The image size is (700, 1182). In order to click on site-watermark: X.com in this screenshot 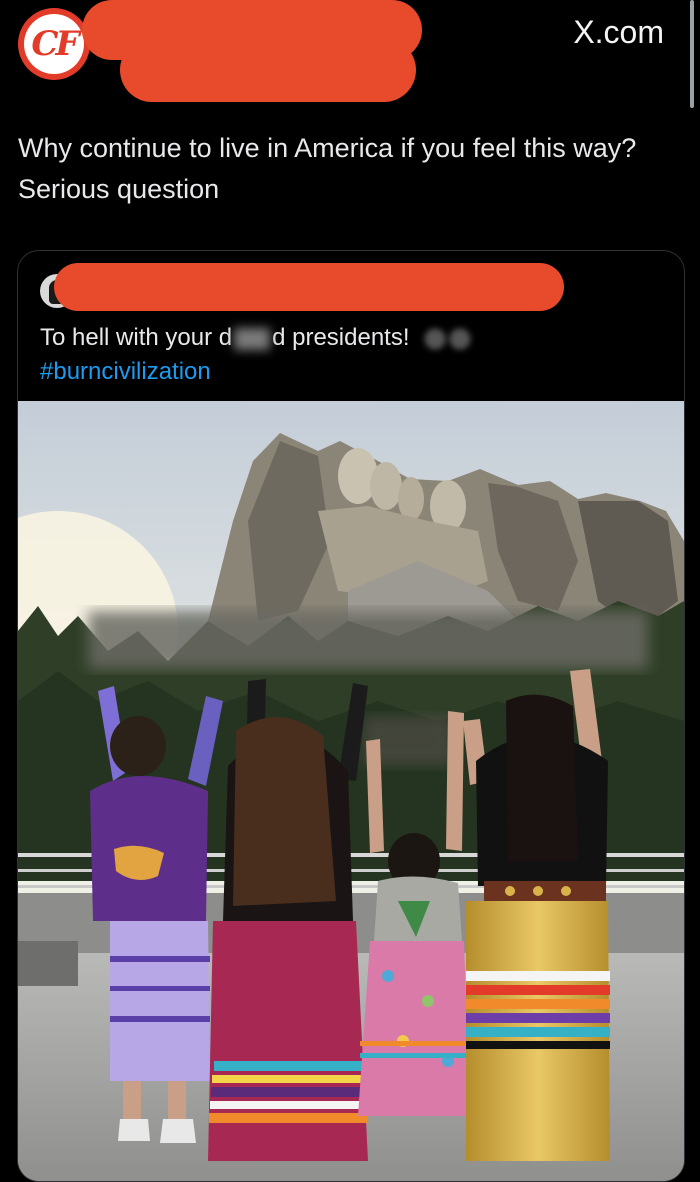, I will do `click(618, 32)`.